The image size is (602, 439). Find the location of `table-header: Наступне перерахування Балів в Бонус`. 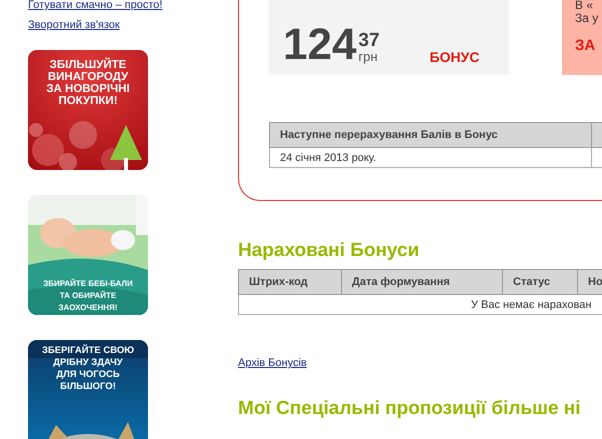

table-header: Наступне перерахування Балів в Бонус is located at coordinates (431, 135).